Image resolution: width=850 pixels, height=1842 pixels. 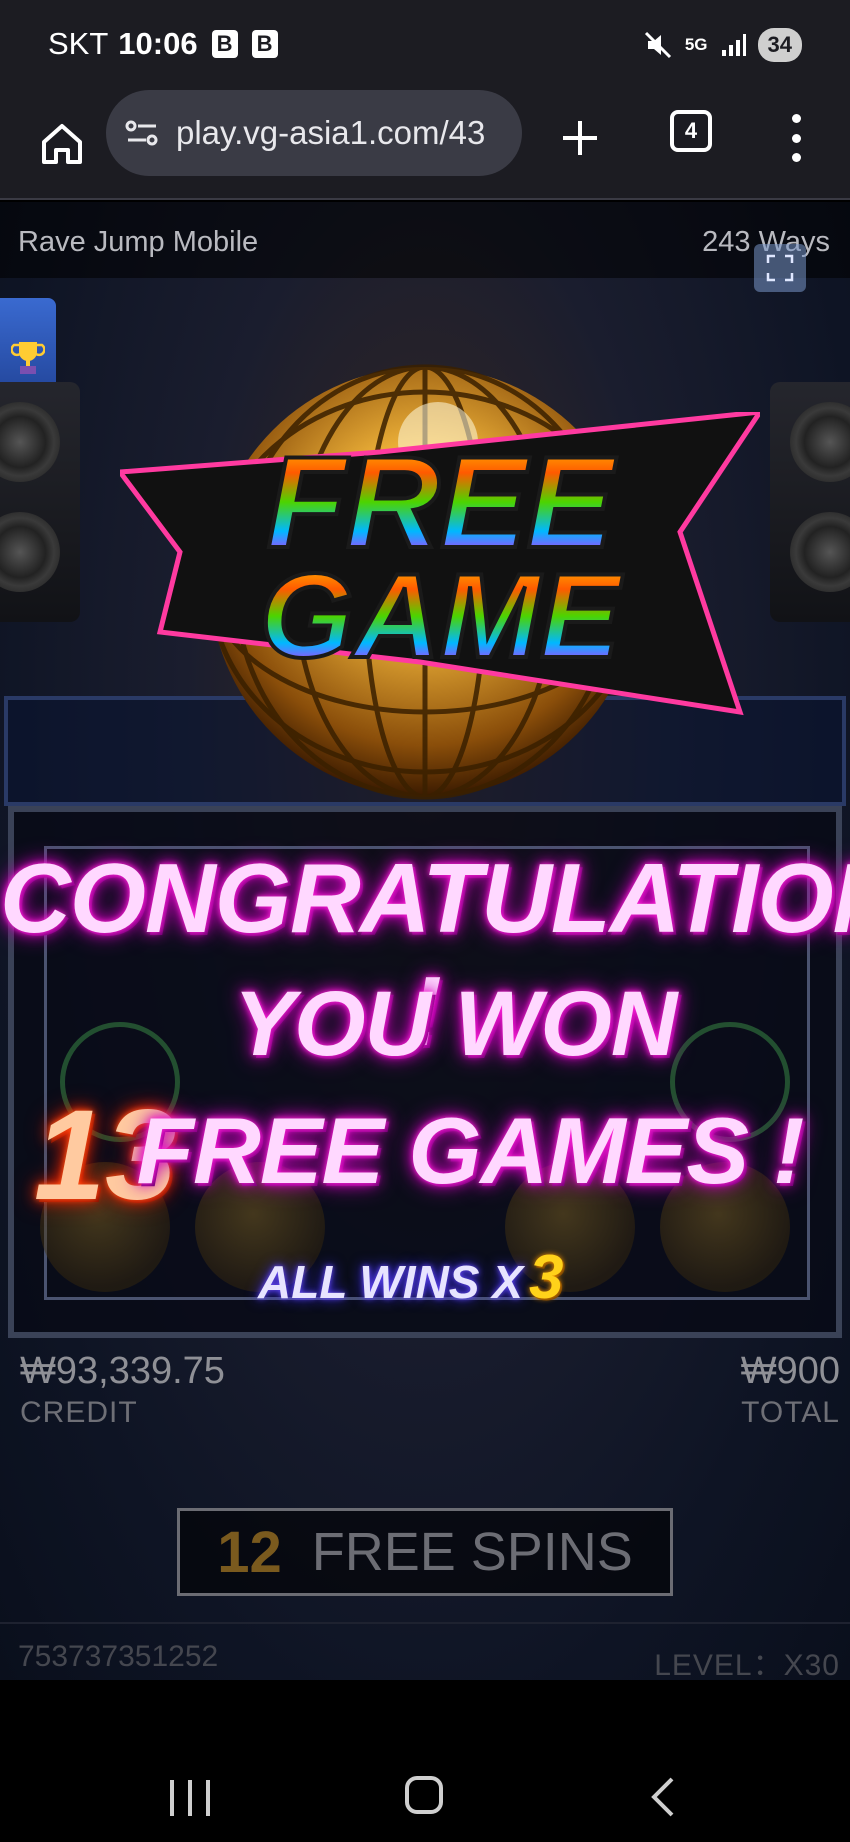 I want to click on status-right: 5G 34, so click(x=722, y=45).